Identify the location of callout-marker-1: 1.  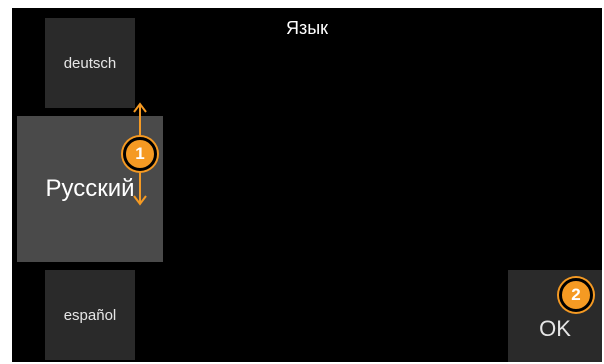
(140, 154).